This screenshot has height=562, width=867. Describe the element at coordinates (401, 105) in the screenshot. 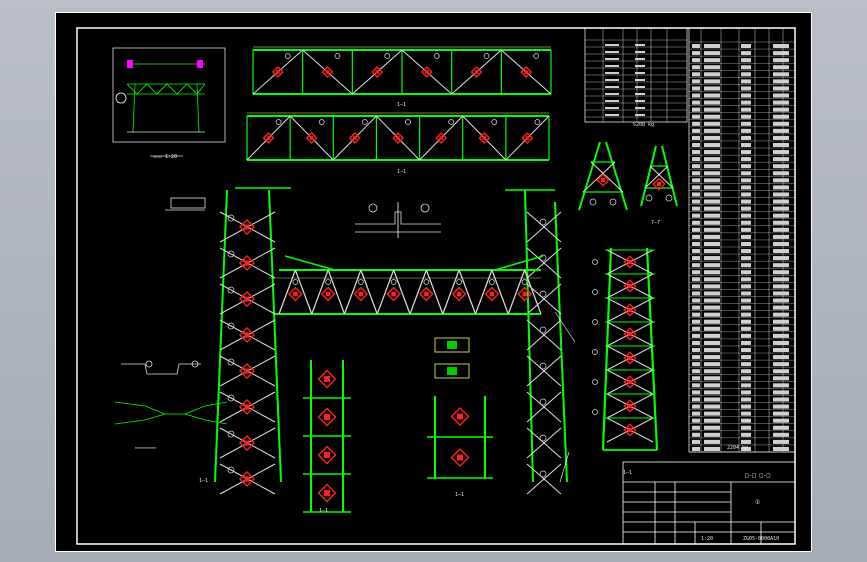

I see `section-label-1: 1—1` at that location.